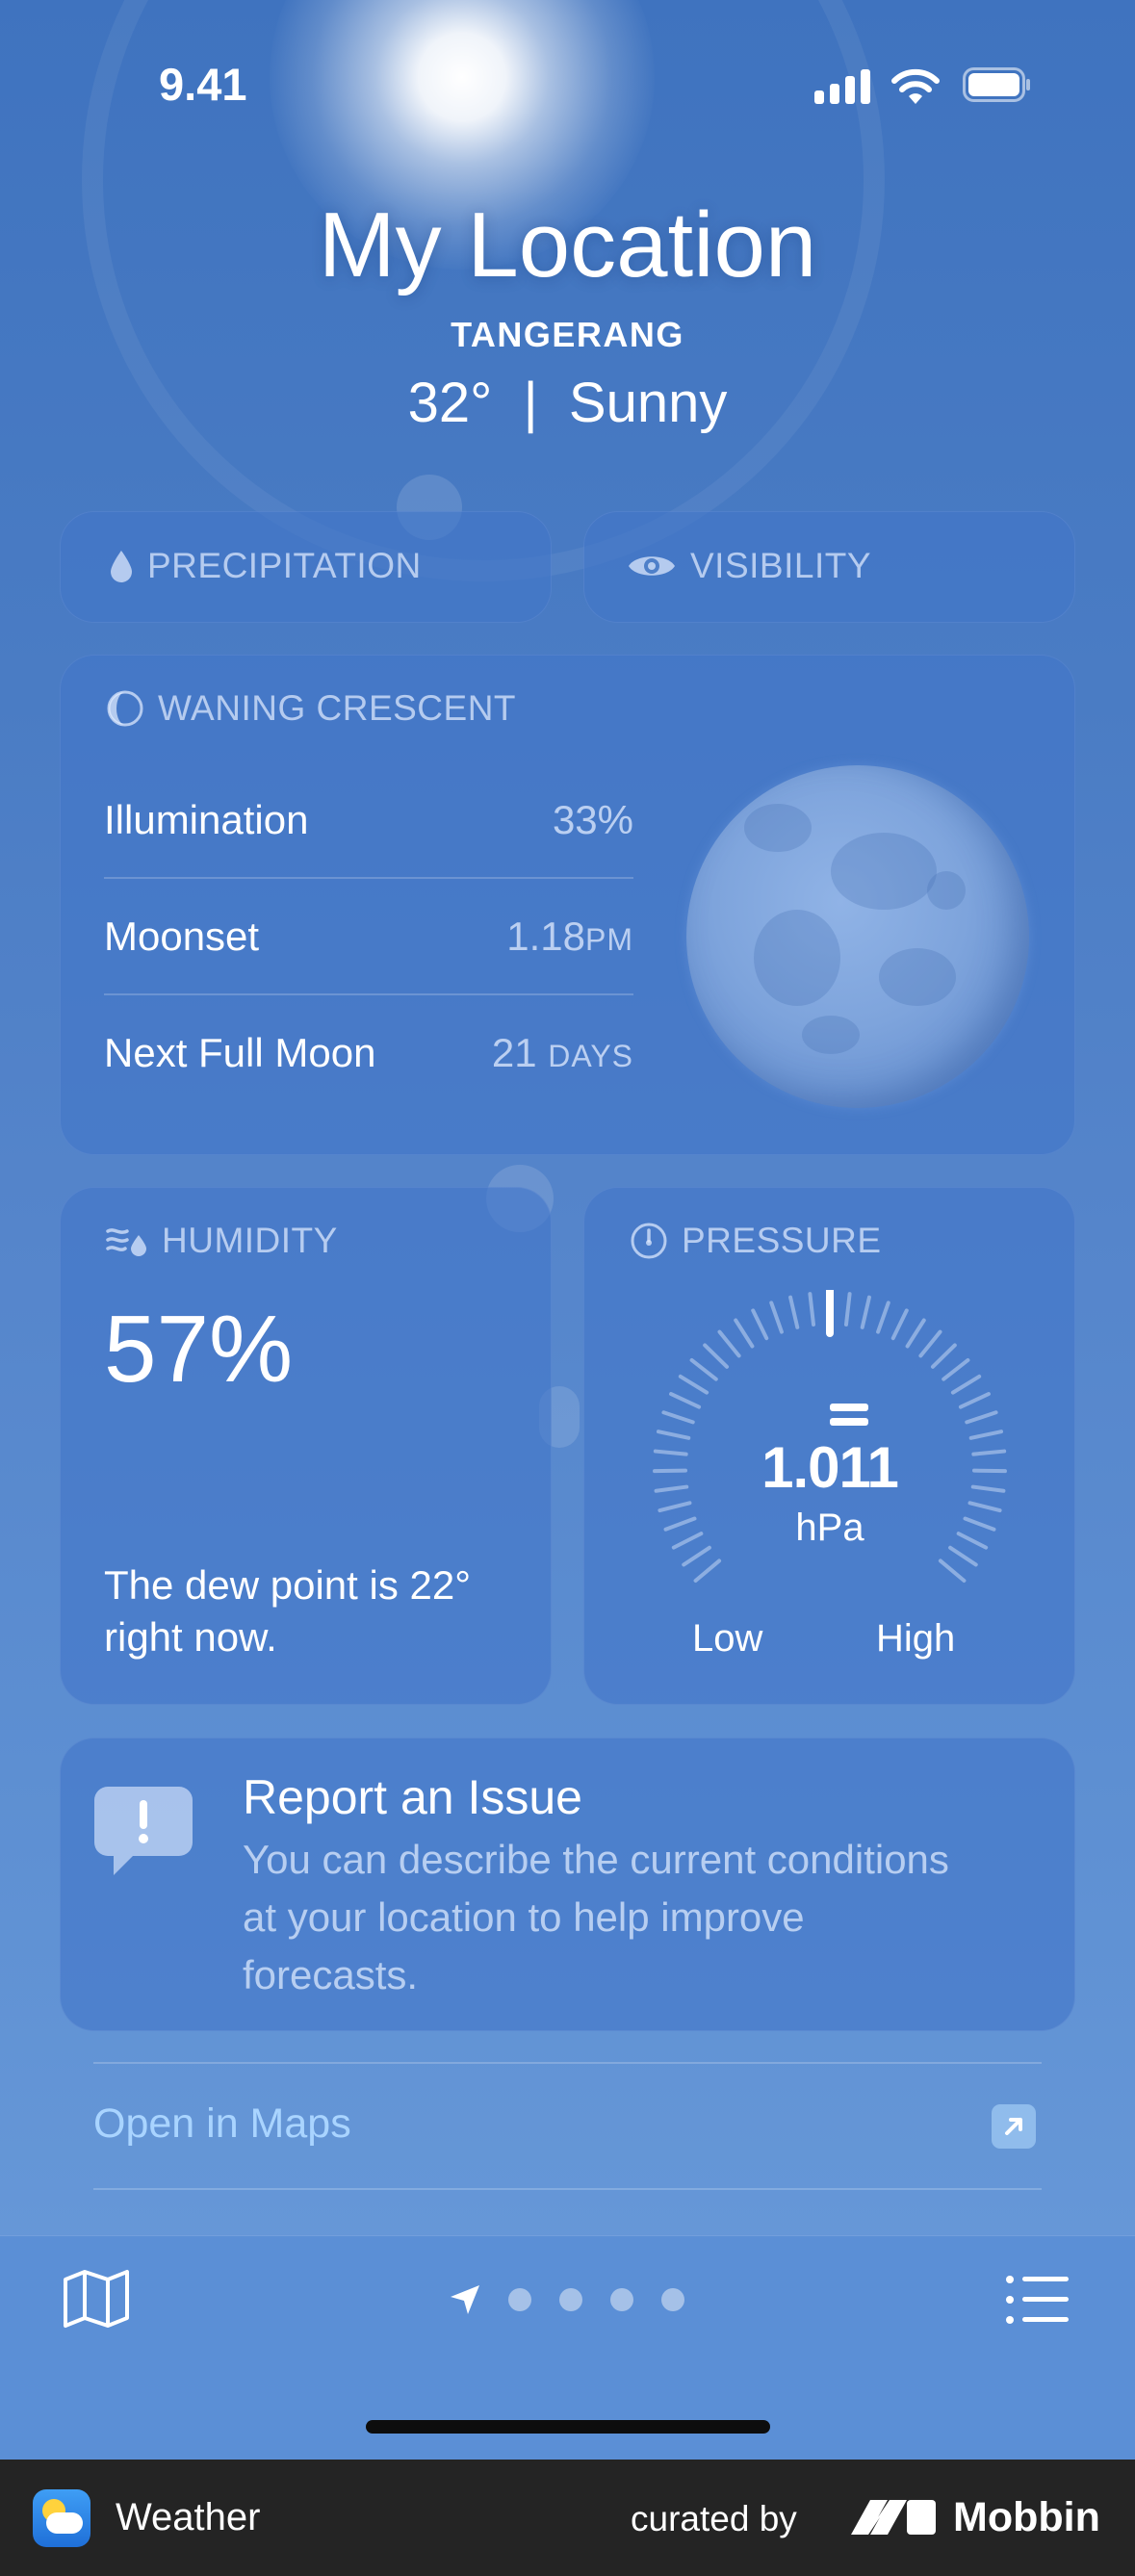 This screenshot has width=1135, height=2576. Describe the element at coordinates (1038, 2300) in the screenshot. I see `list-icon` at that location.